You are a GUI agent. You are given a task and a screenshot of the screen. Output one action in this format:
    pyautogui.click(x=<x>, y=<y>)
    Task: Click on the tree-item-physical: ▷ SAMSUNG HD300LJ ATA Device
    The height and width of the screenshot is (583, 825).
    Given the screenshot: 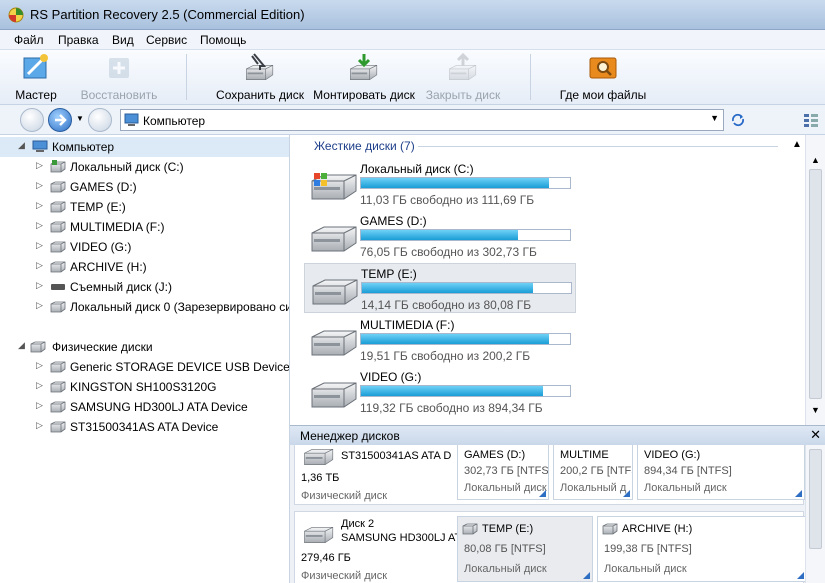 What is the action you would take?
    pyautogui.click(x=144, y=407)
    